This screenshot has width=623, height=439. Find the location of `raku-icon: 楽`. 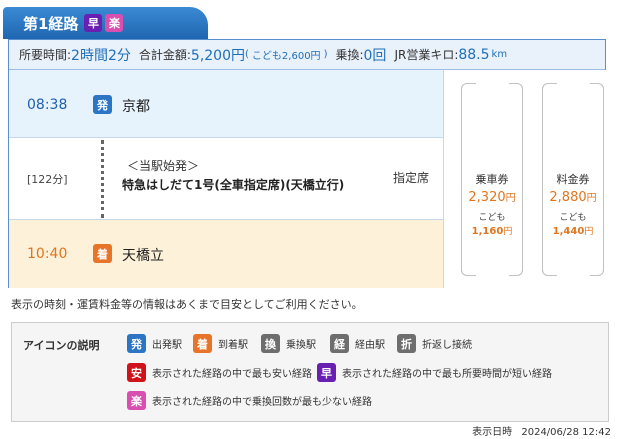

raku-icon: 楽 is located at coordinates (136, 400).